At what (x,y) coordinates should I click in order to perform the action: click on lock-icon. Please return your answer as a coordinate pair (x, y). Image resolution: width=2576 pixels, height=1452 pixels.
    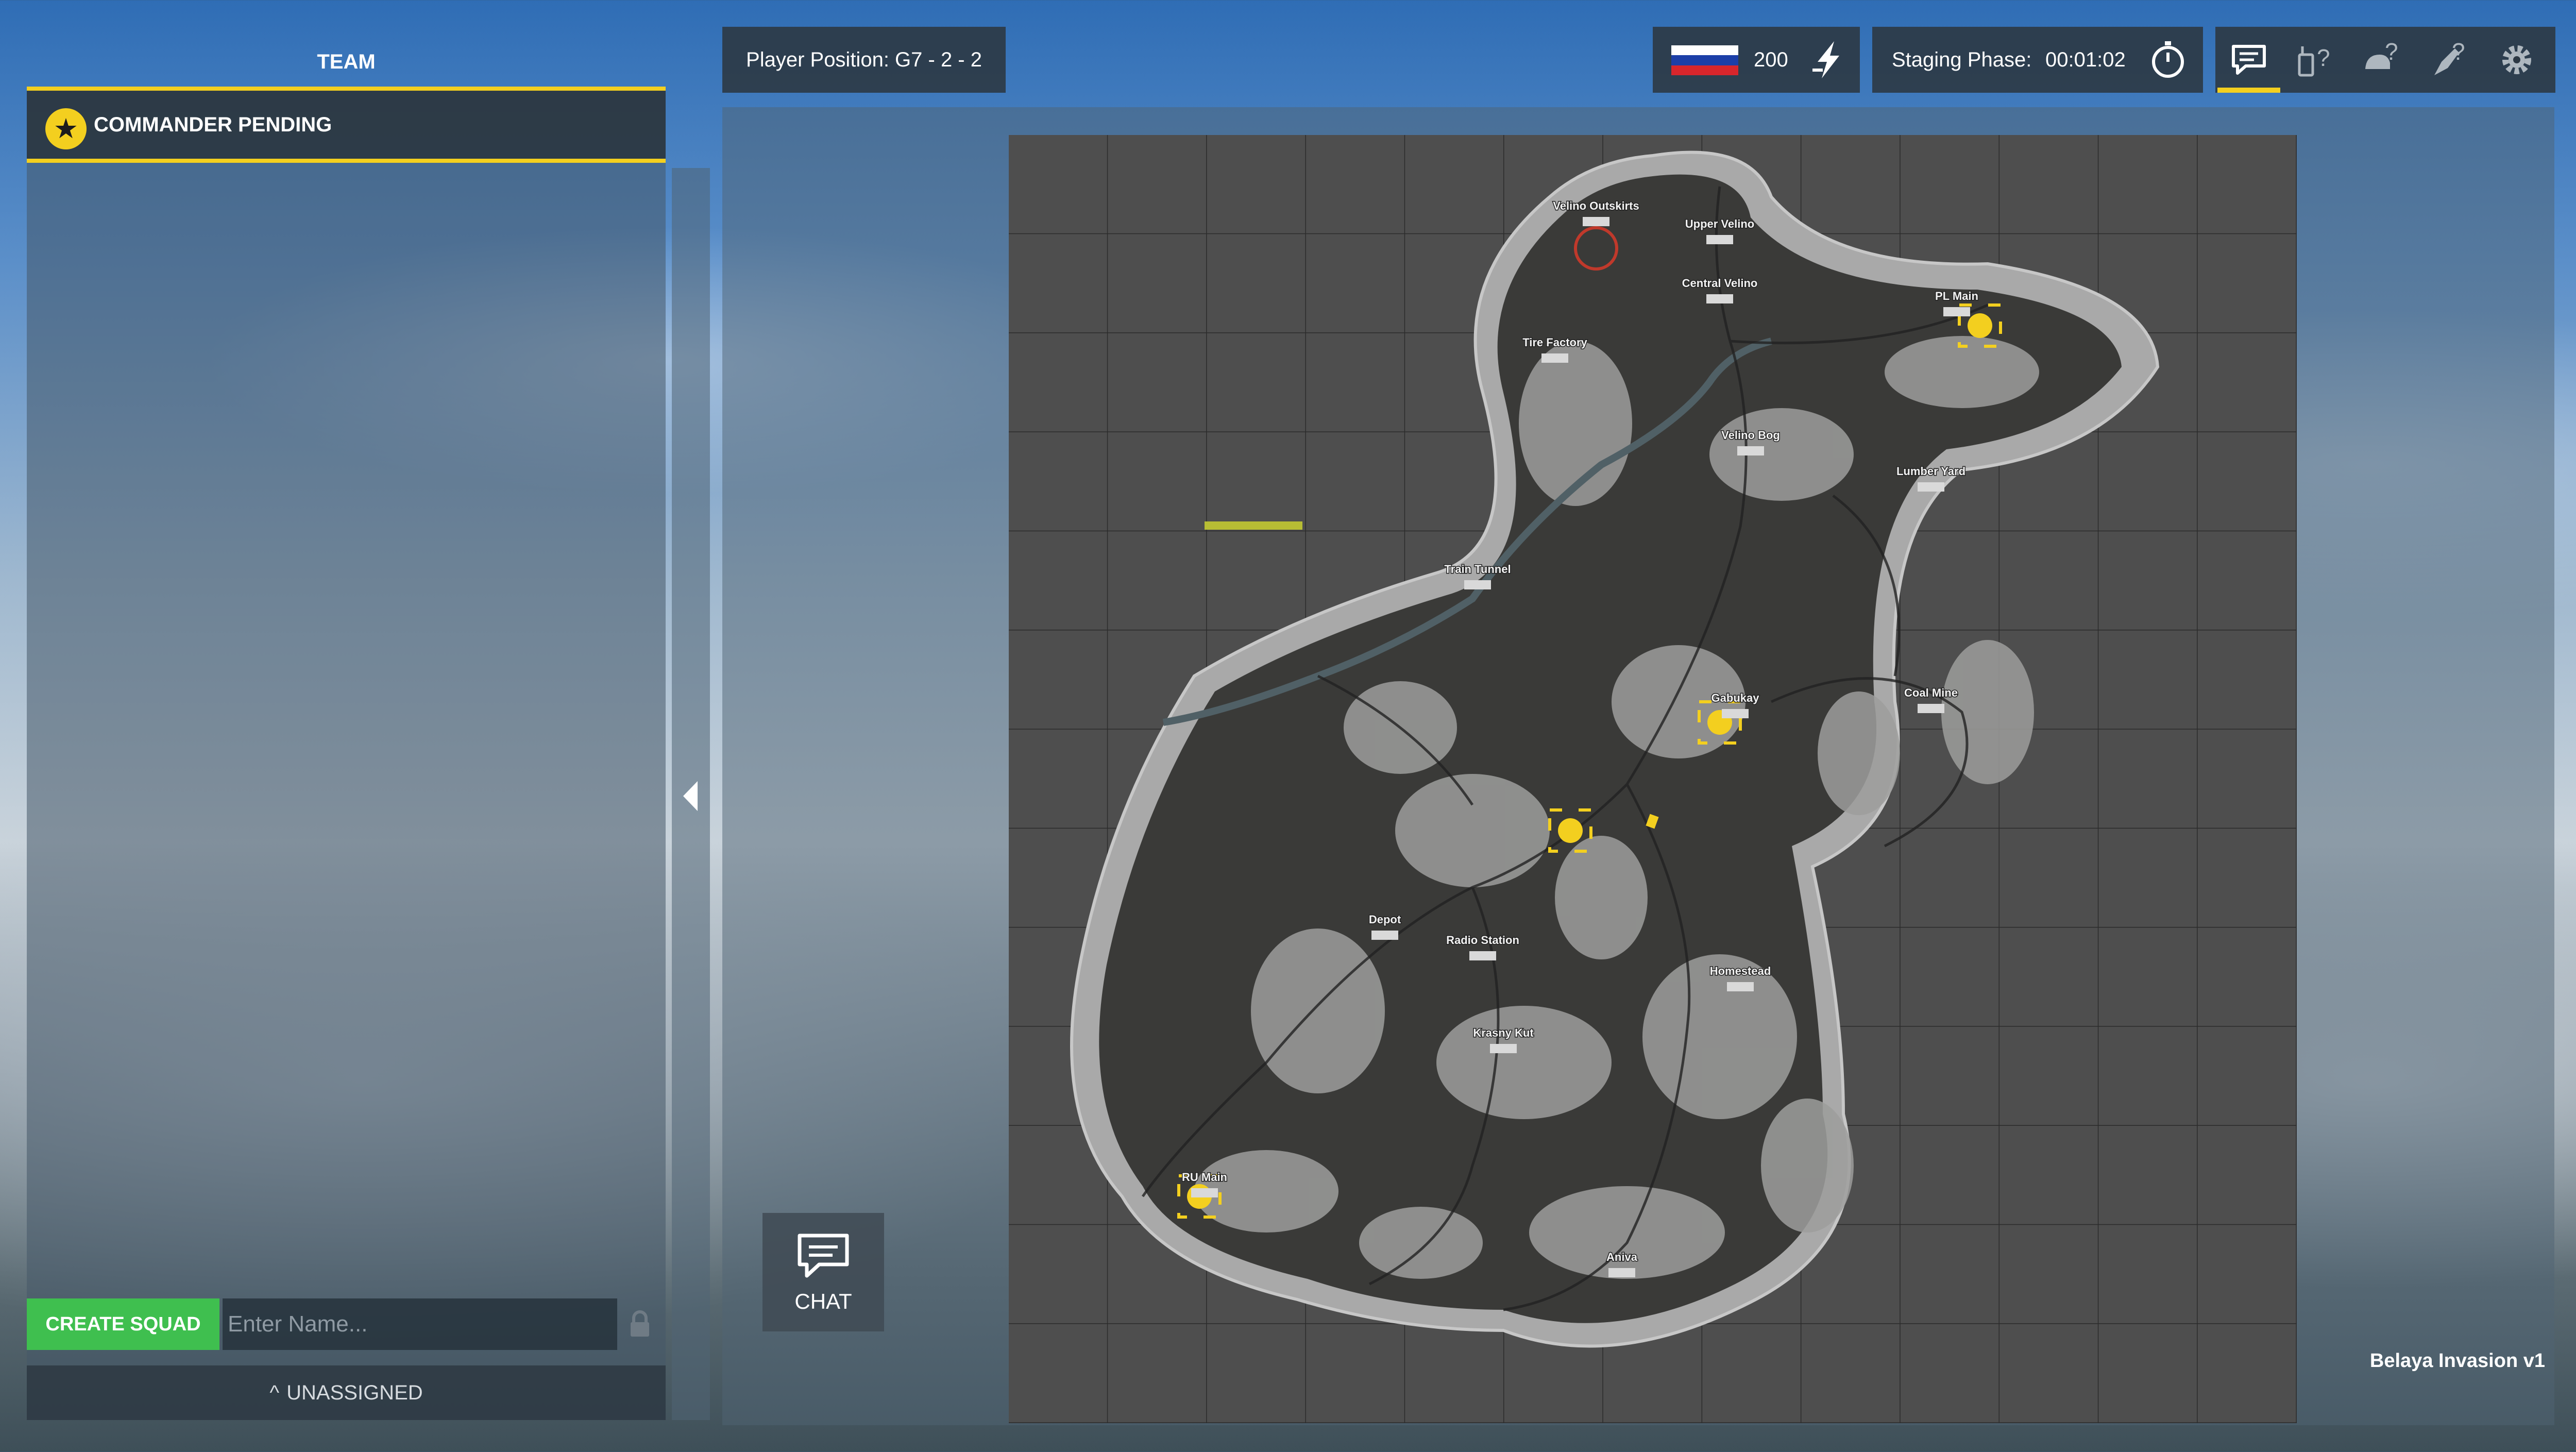
    Looking at the image, I should click on (639, 1324).